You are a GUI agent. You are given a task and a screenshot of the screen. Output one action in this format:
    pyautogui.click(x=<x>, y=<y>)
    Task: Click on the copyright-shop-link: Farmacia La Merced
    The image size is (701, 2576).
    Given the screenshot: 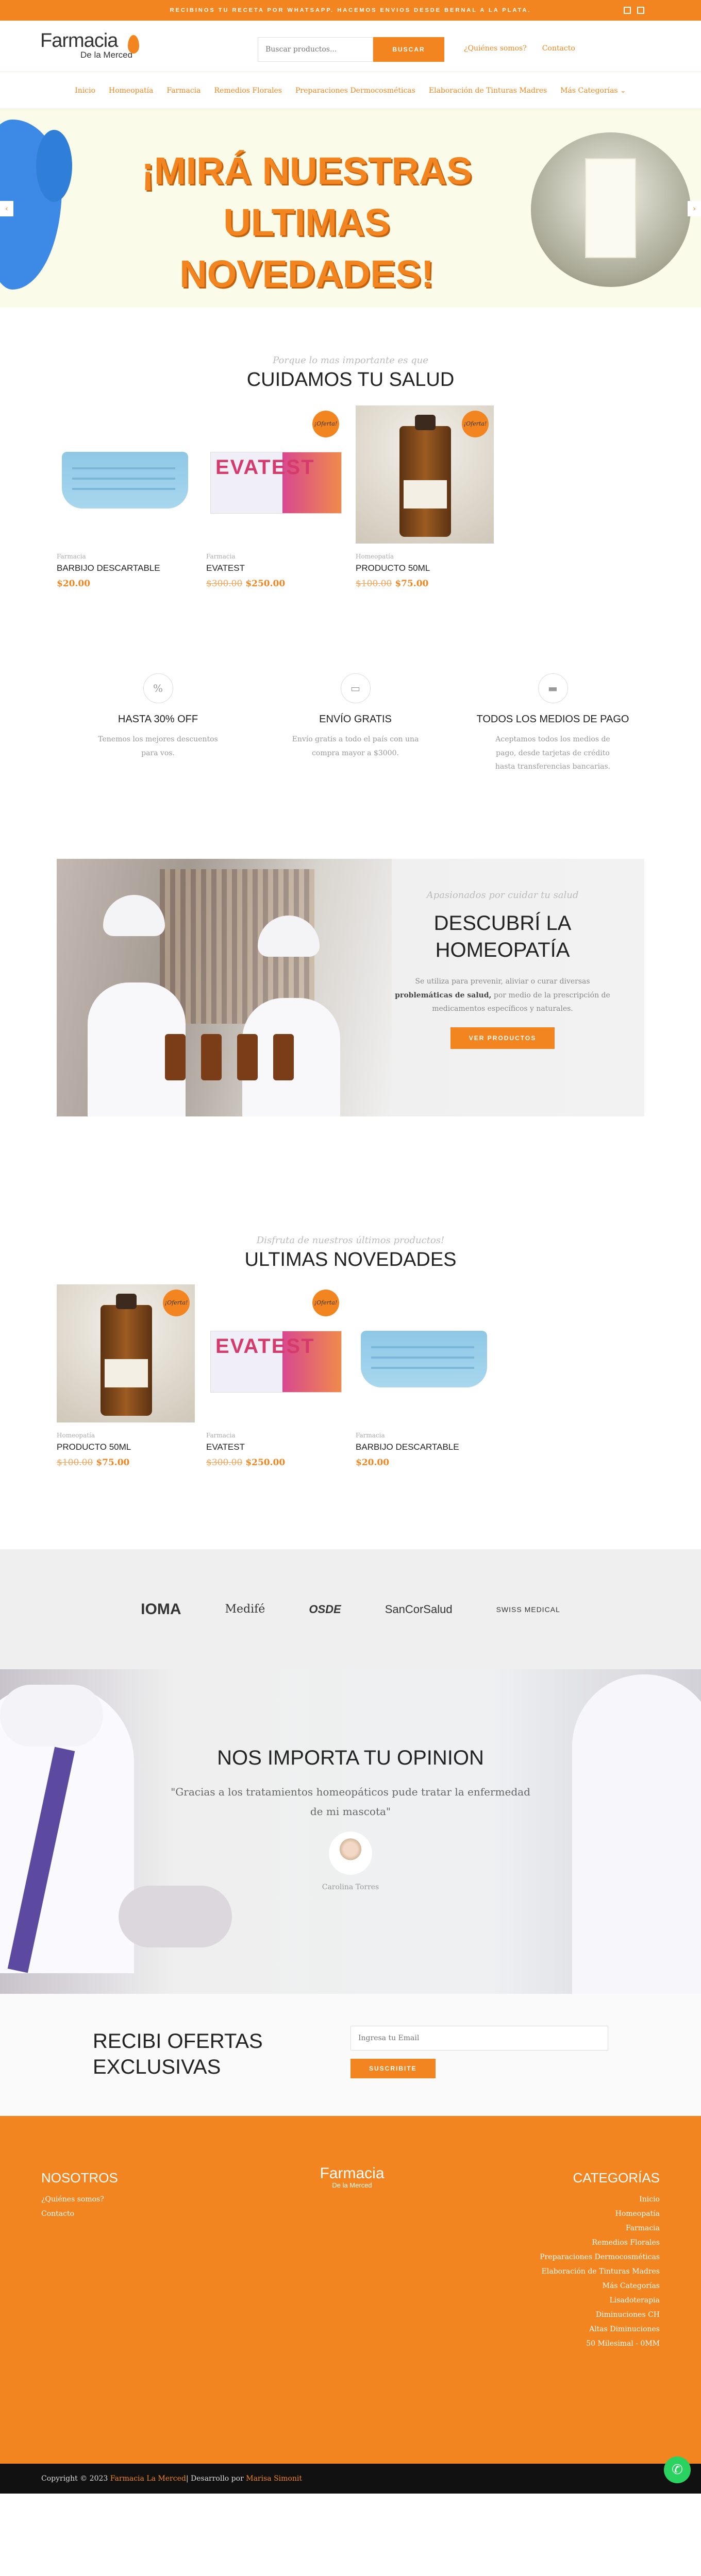 What is the action you would take?
    pyautogui.click(x=148, y=2479)
    